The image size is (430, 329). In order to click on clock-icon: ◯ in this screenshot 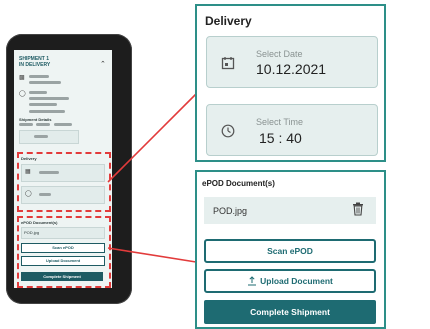, I will do `click(28, 194)`.